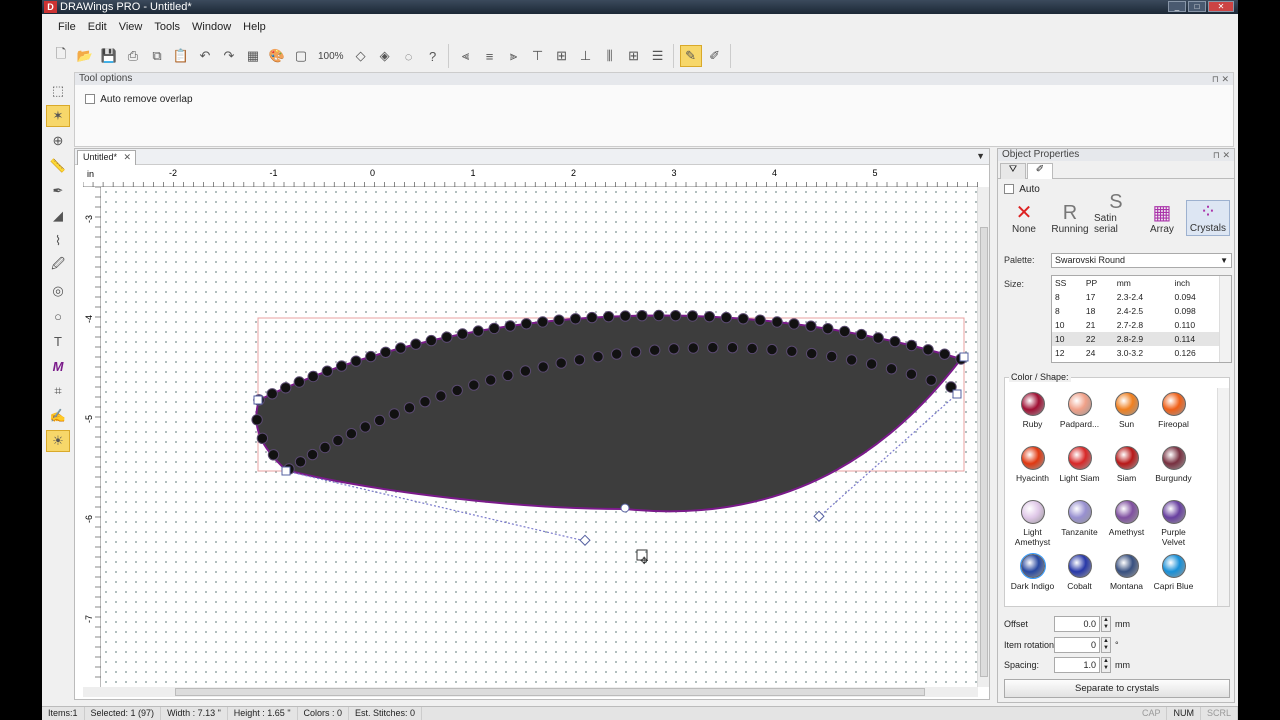 The width and height of the screenshot is (1280, 720). What do you see at coordinates (1009, 189) in the screenshot?
I see `auto-checkbox` at bounding box center [1009, 189].